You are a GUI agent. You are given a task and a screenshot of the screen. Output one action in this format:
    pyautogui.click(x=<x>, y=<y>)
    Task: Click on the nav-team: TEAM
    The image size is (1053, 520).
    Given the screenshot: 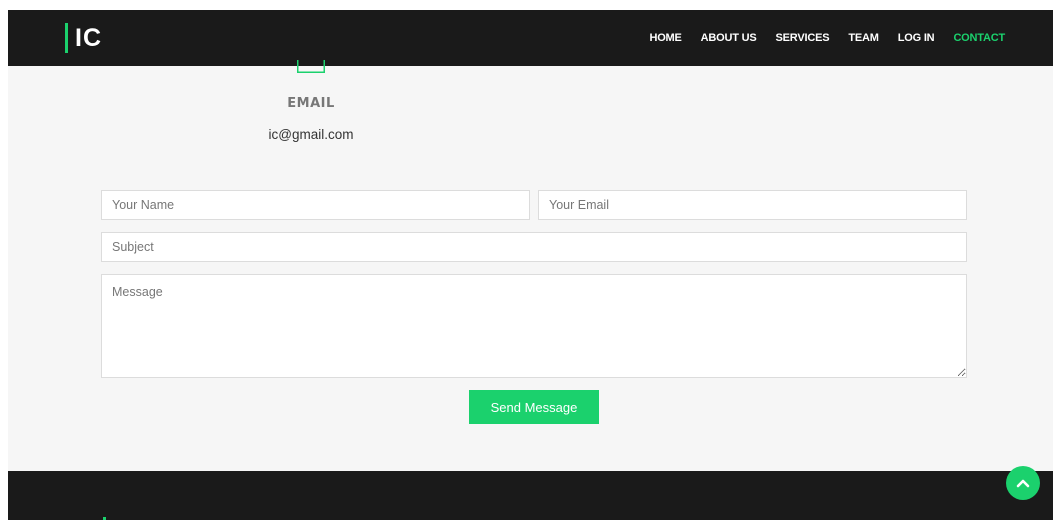 What is the action you would take?
    pyautogui.click(x=863, y=38)
    